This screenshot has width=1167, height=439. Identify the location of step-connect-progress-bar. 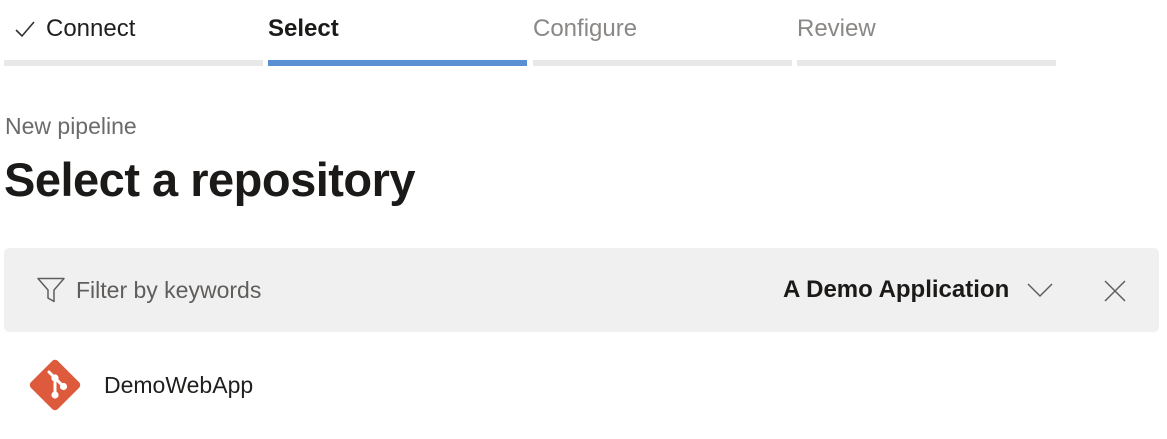
(133, 63).